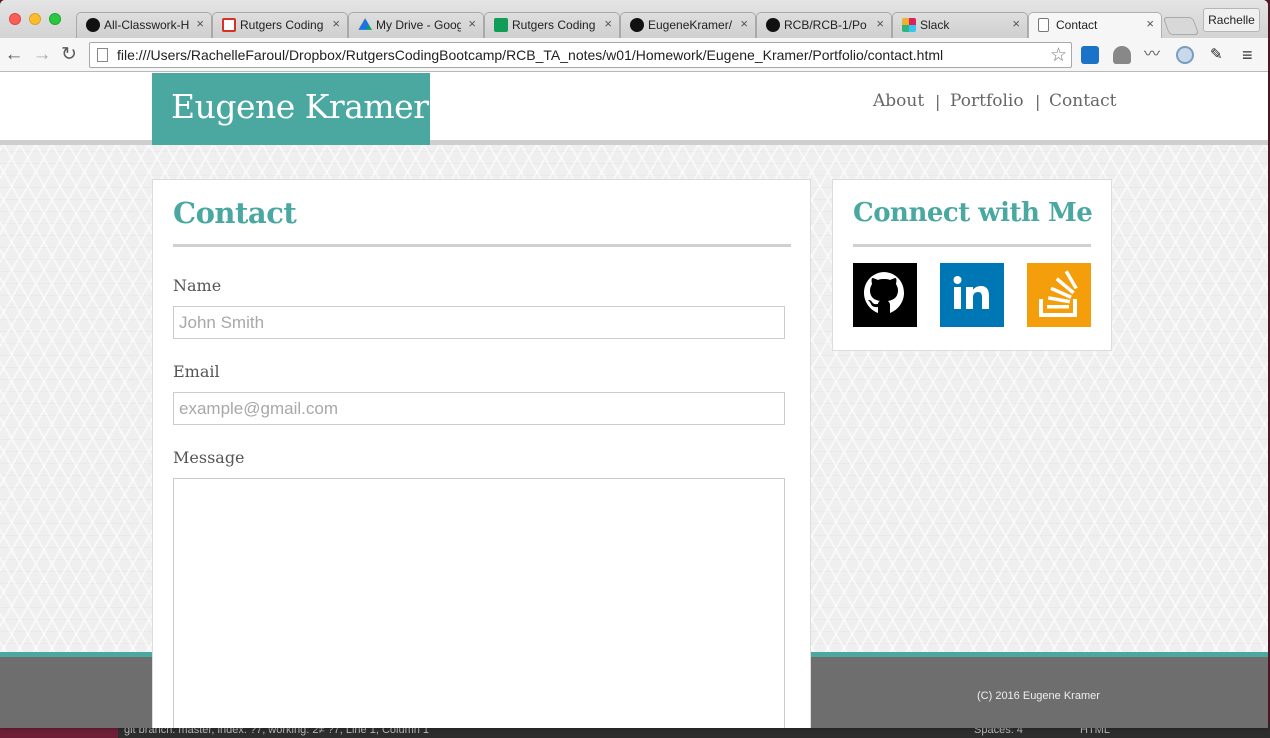 The height and width of the screenshot is (738, 1270). I want to click on sheets-icon, so click(501, 25).